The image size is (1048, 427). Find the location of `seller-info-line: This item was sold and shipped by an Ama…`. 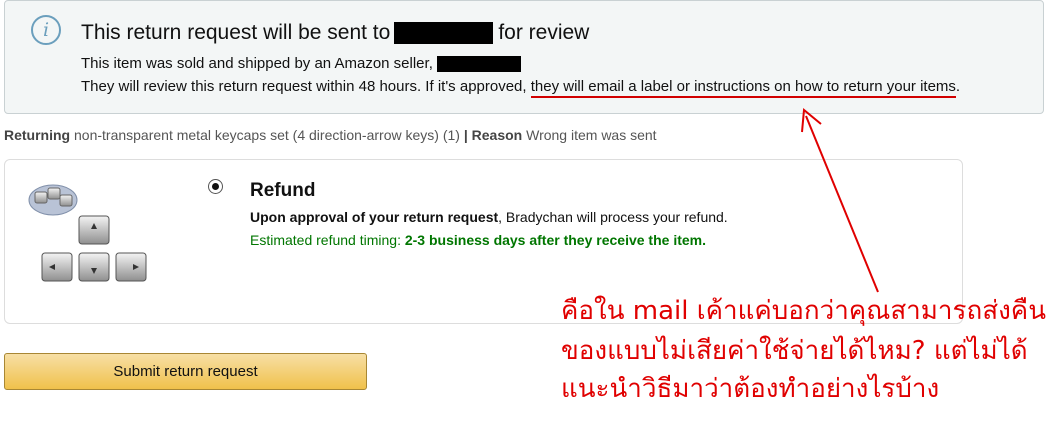

seller-info-line: This item was sold and shipped by an Ama… is located at coordinates (301, 64).